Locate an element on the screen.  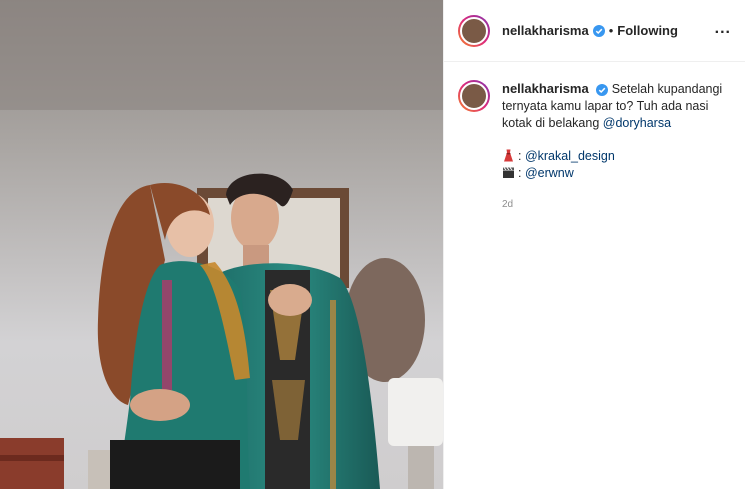
caption-mention-link: @doryharsa is located at coordinates (637, 123).